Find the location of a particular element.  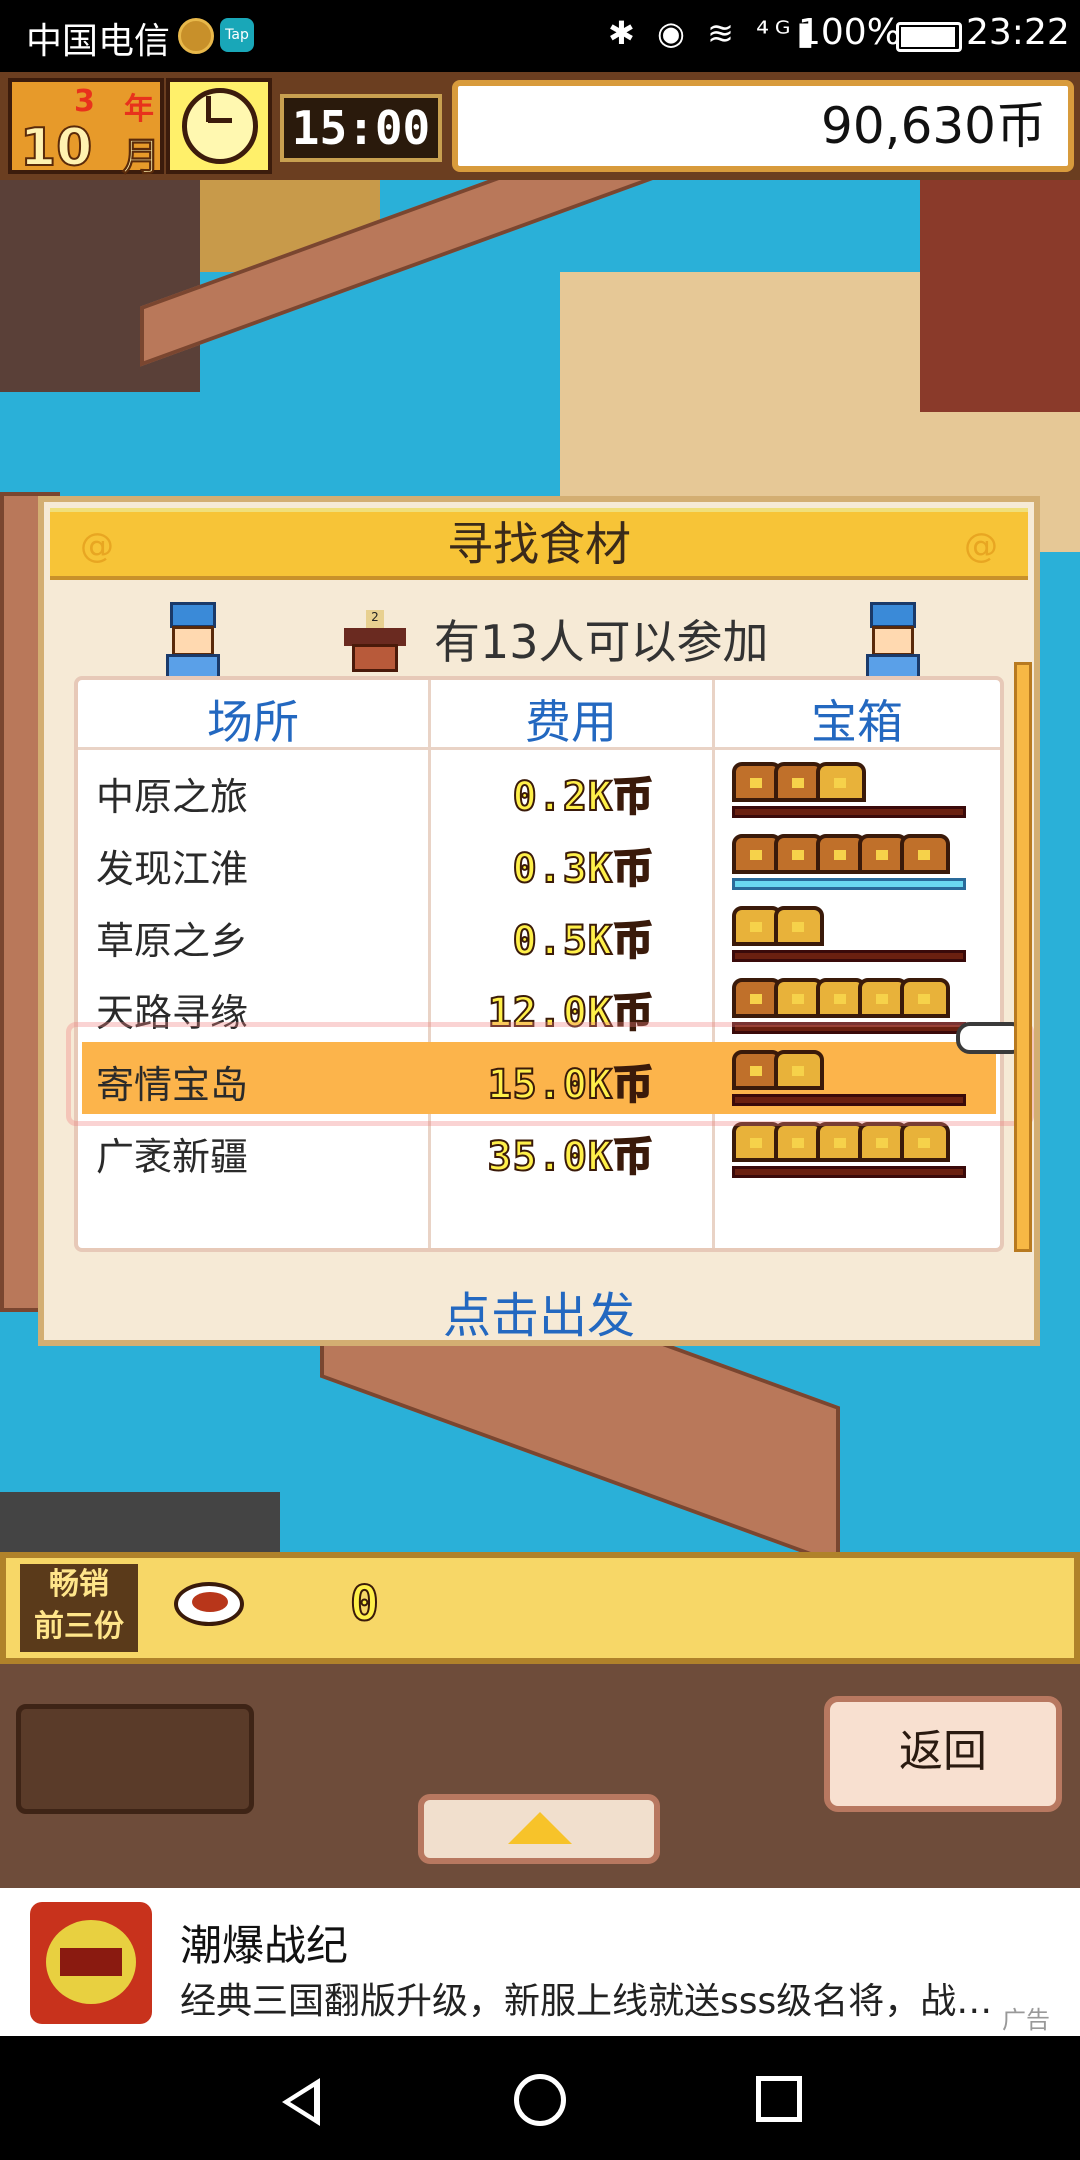

row-place: 中原之旅 is located at coordinates (172, 797).